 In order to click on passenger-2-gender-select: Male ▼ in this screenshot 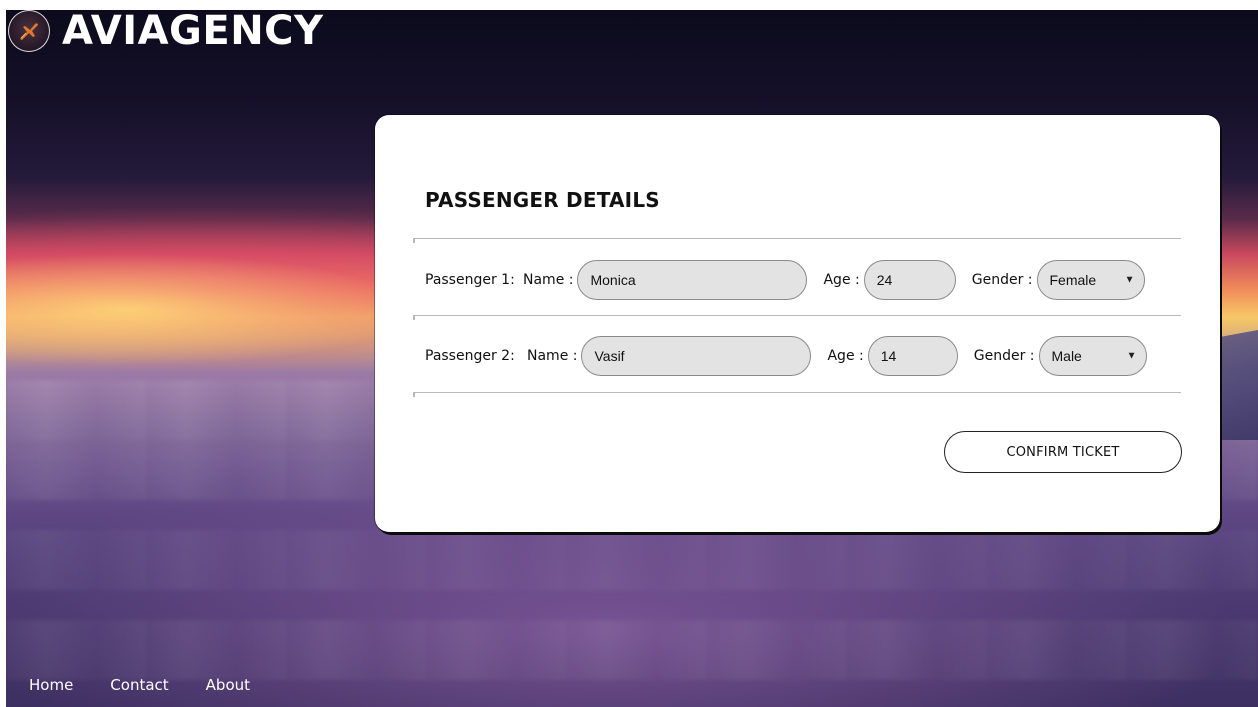, I will do `click(1092, 356)`.